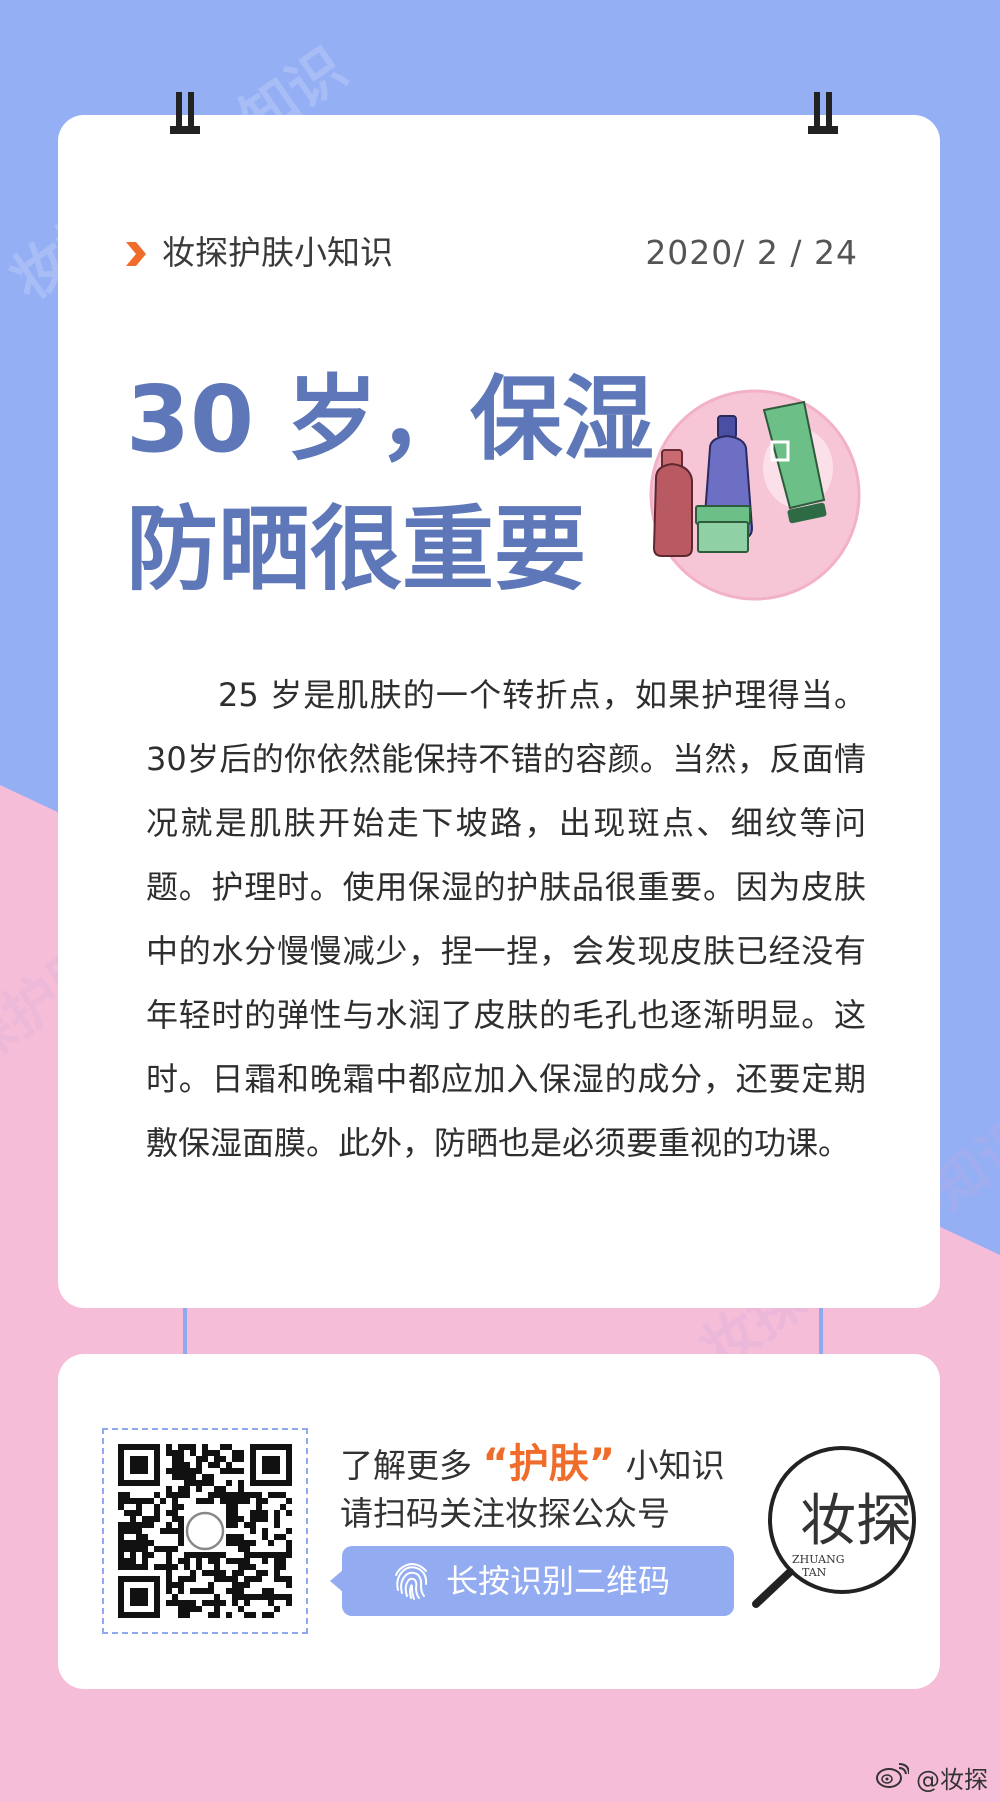  Describe the element at coordinates (856, 1521) in the screenshot. I see `logo-text: 妆探` at that location.